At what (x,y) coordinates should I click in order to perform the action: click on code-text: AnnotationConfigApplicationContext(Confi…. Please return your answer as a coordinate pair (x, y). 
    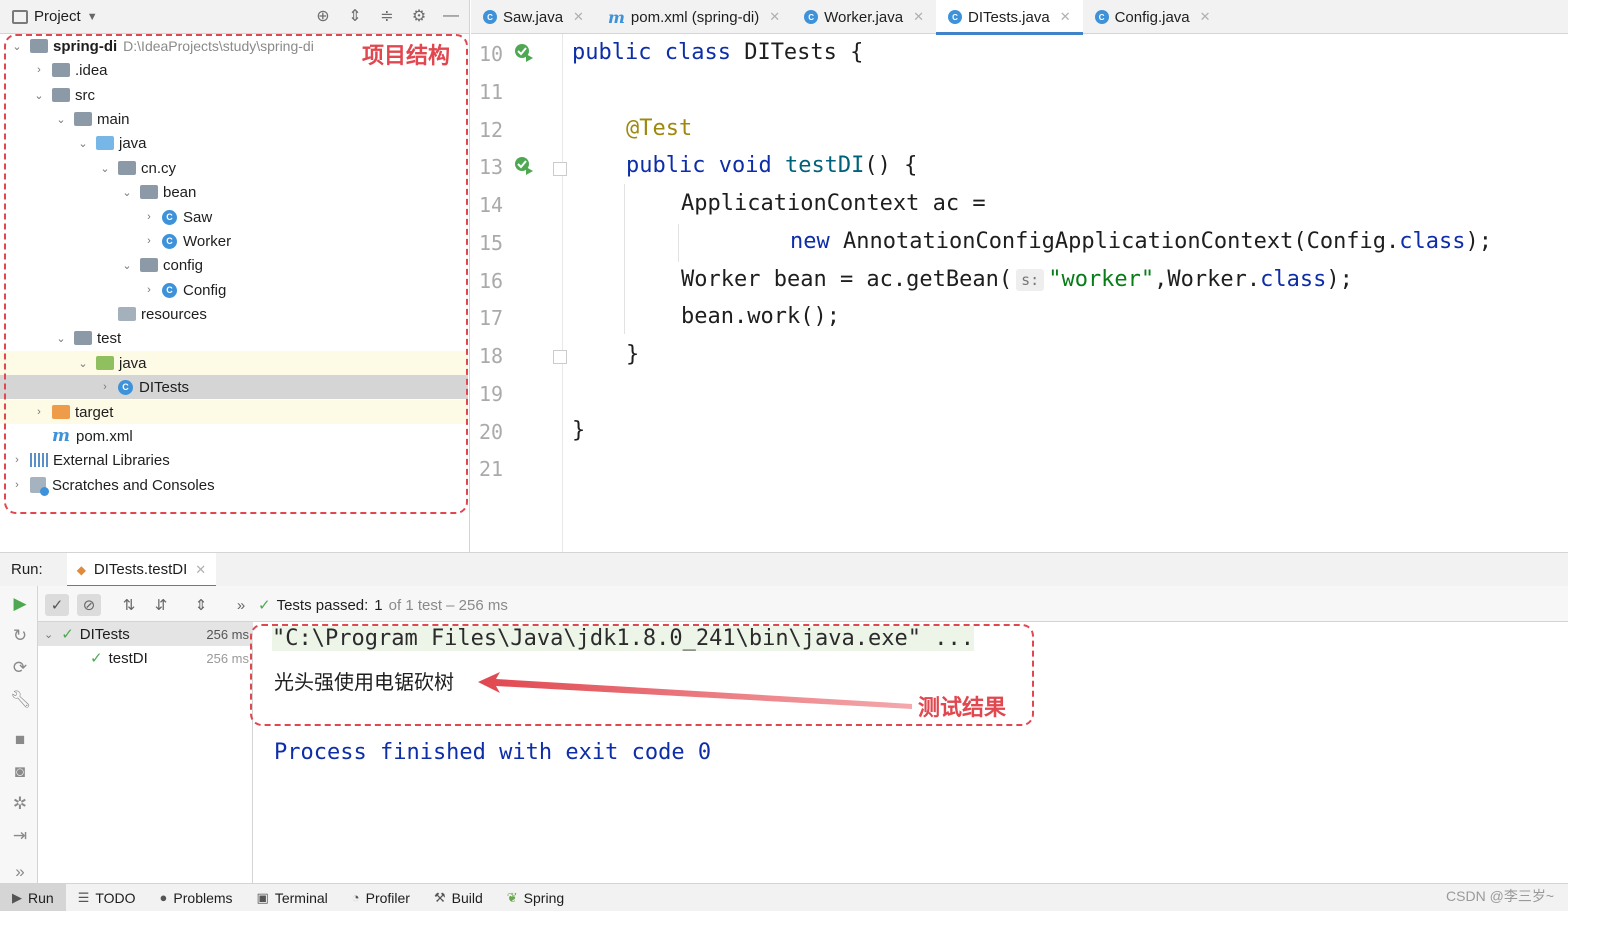
    Looking at the image, I should click on (1114, 241).